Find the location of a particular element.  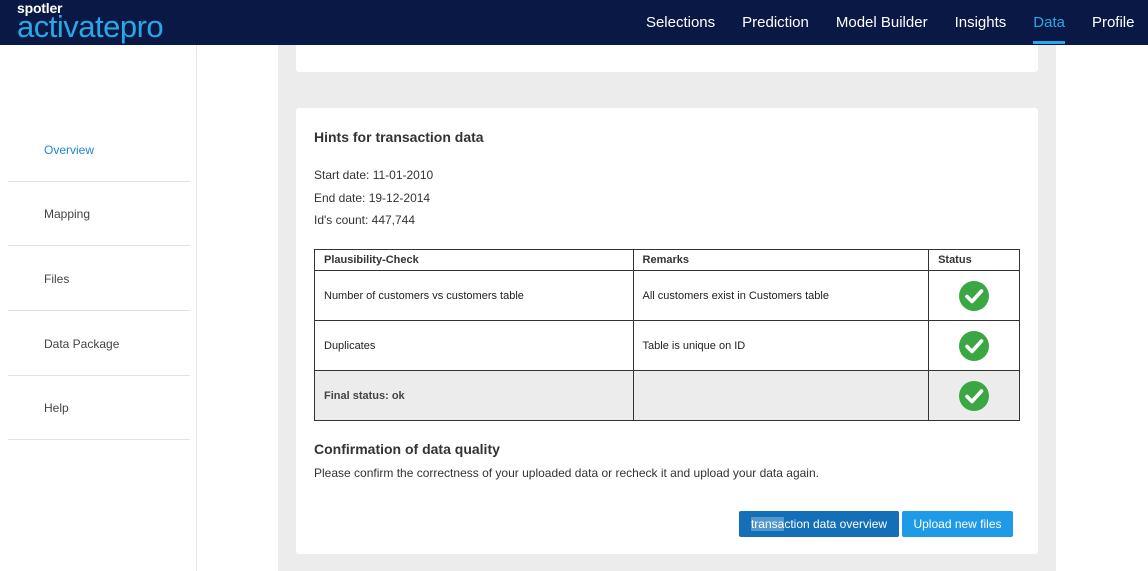

remarks-cell: All customers exist in Customers table is located at coordinates (781, 295).